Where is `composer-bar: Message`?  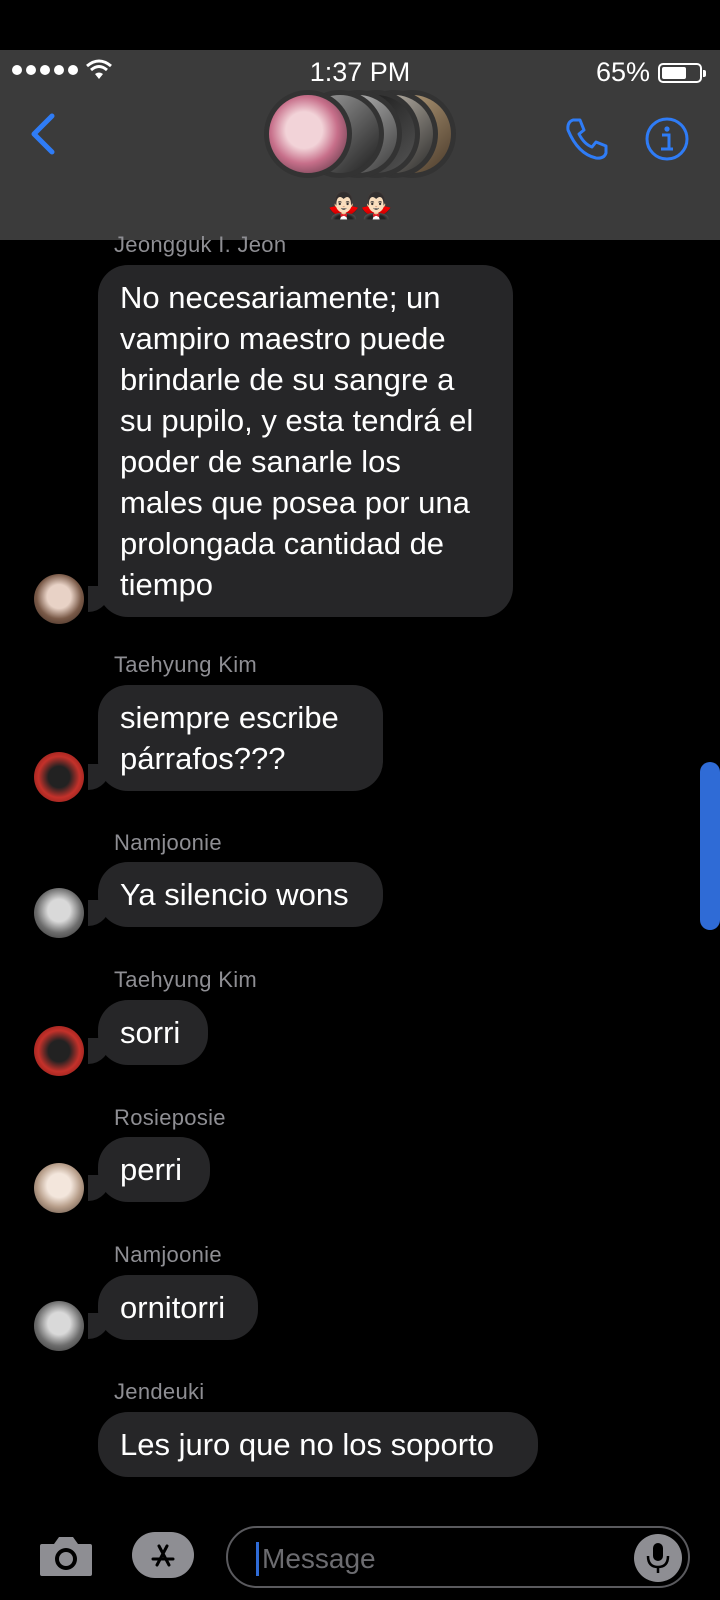 composer-bar: Message is located at coordinates (360, 1555).